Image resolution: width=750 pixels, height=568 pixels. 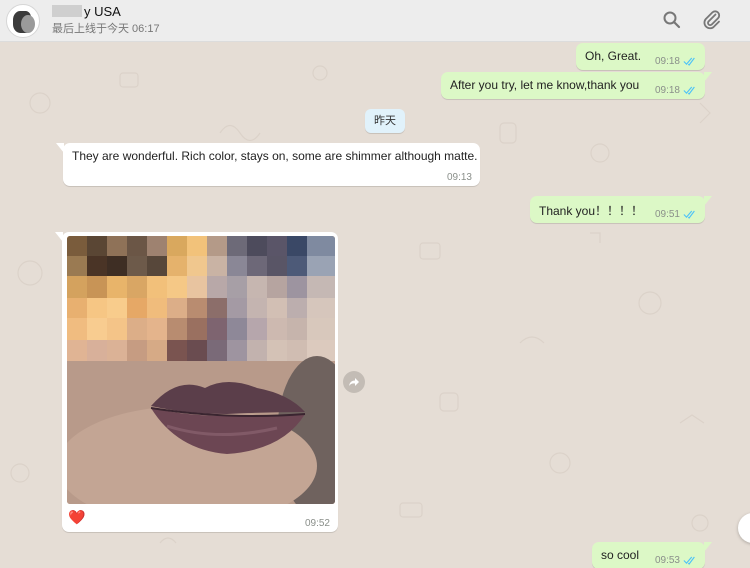 What do you see at coordinates (76, 517) in the screenshot?
I see `heart-reaction-icon: ❤️` at bounding box center [76, 517].